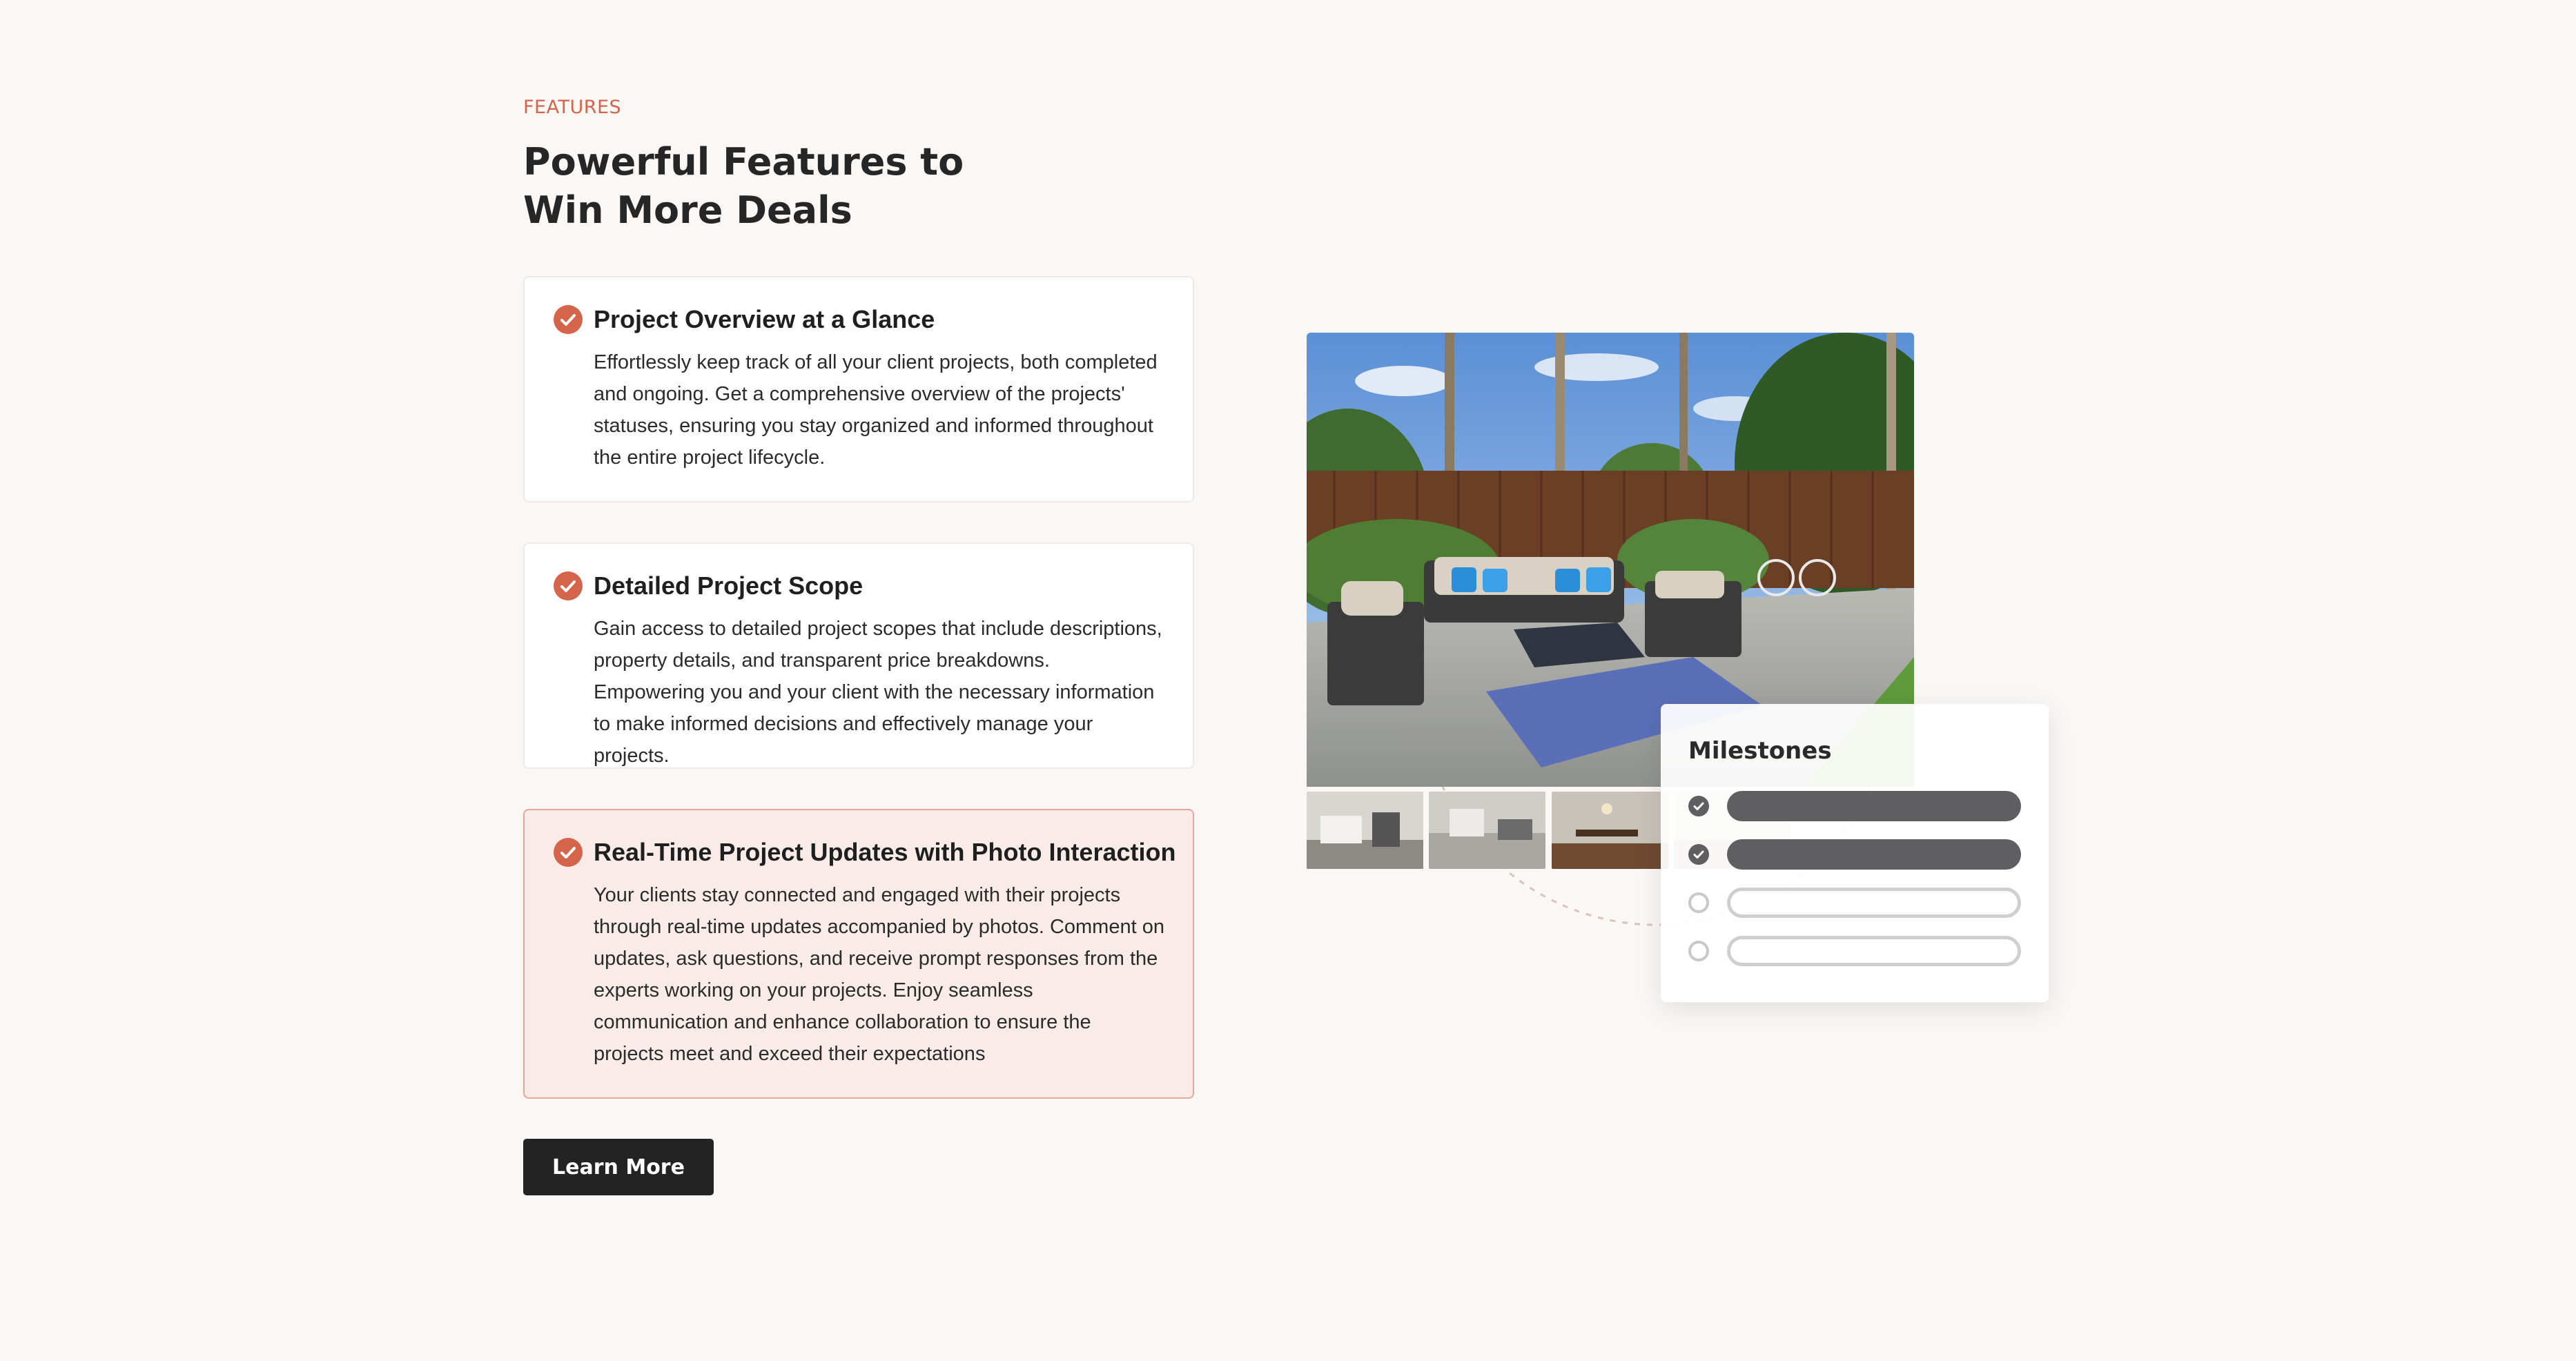  I want to click on milestones-card: Milestones, so click(1855, 853).